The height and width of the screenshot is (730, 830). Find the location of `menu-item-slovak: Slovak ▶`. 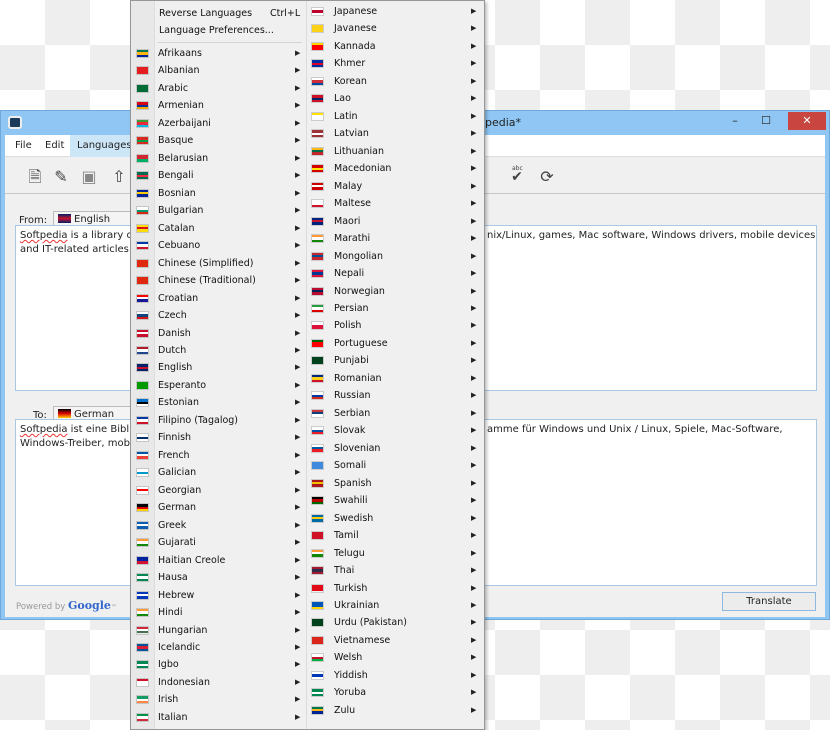

menu-item-slovak: Slovak ▶ is located at coordinates (306, 430).